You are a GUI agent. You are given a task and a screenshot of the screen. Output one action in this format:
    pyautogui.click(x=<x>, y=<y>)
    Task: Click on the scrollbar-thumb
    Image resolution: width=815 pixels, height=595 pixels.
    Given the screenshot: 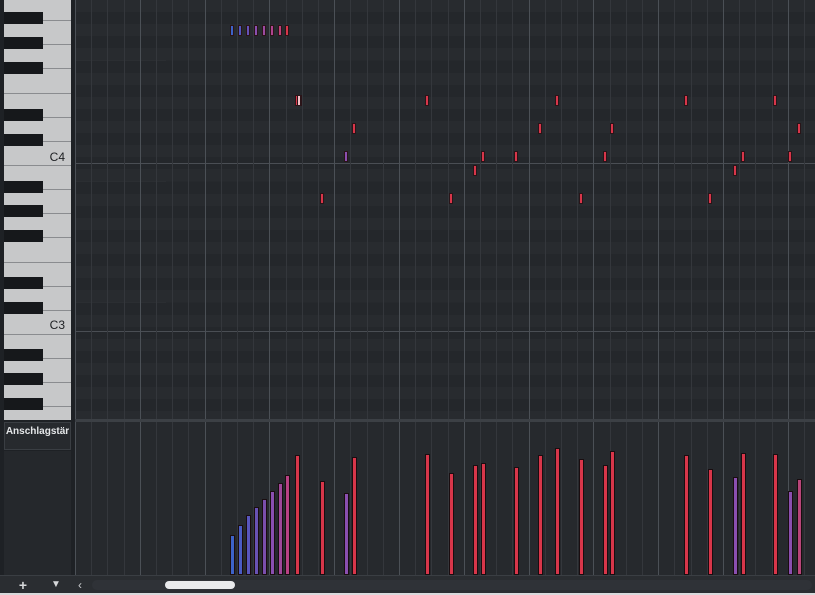 What is the action you would take?
    pyautogui.click(x=200, y=585)
    